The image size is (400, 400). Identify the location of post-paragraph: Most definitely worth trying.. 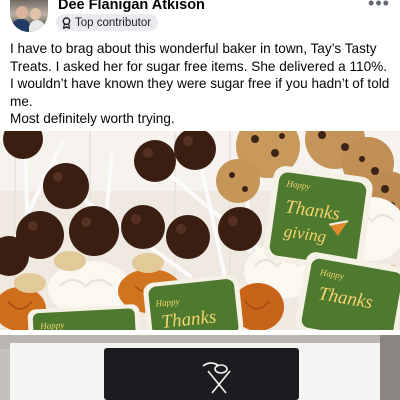
(92, 119).